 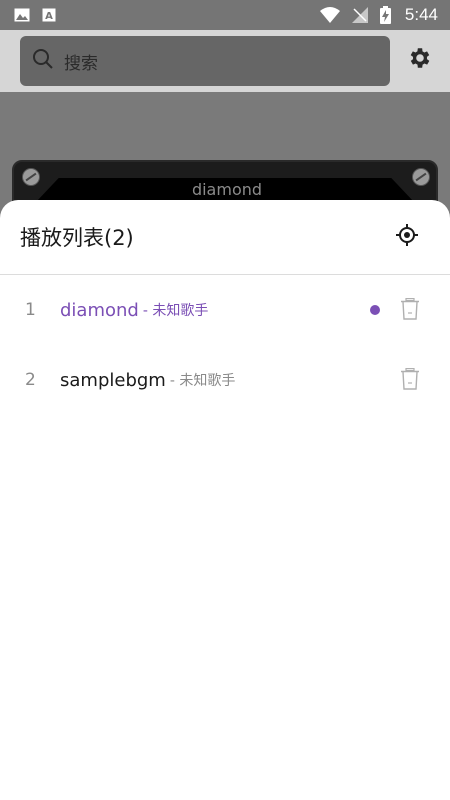 What do you see at coordinates (421, 14) in the screenshot?
I see `status-time: 5:44` at bounding box center [421, 14].